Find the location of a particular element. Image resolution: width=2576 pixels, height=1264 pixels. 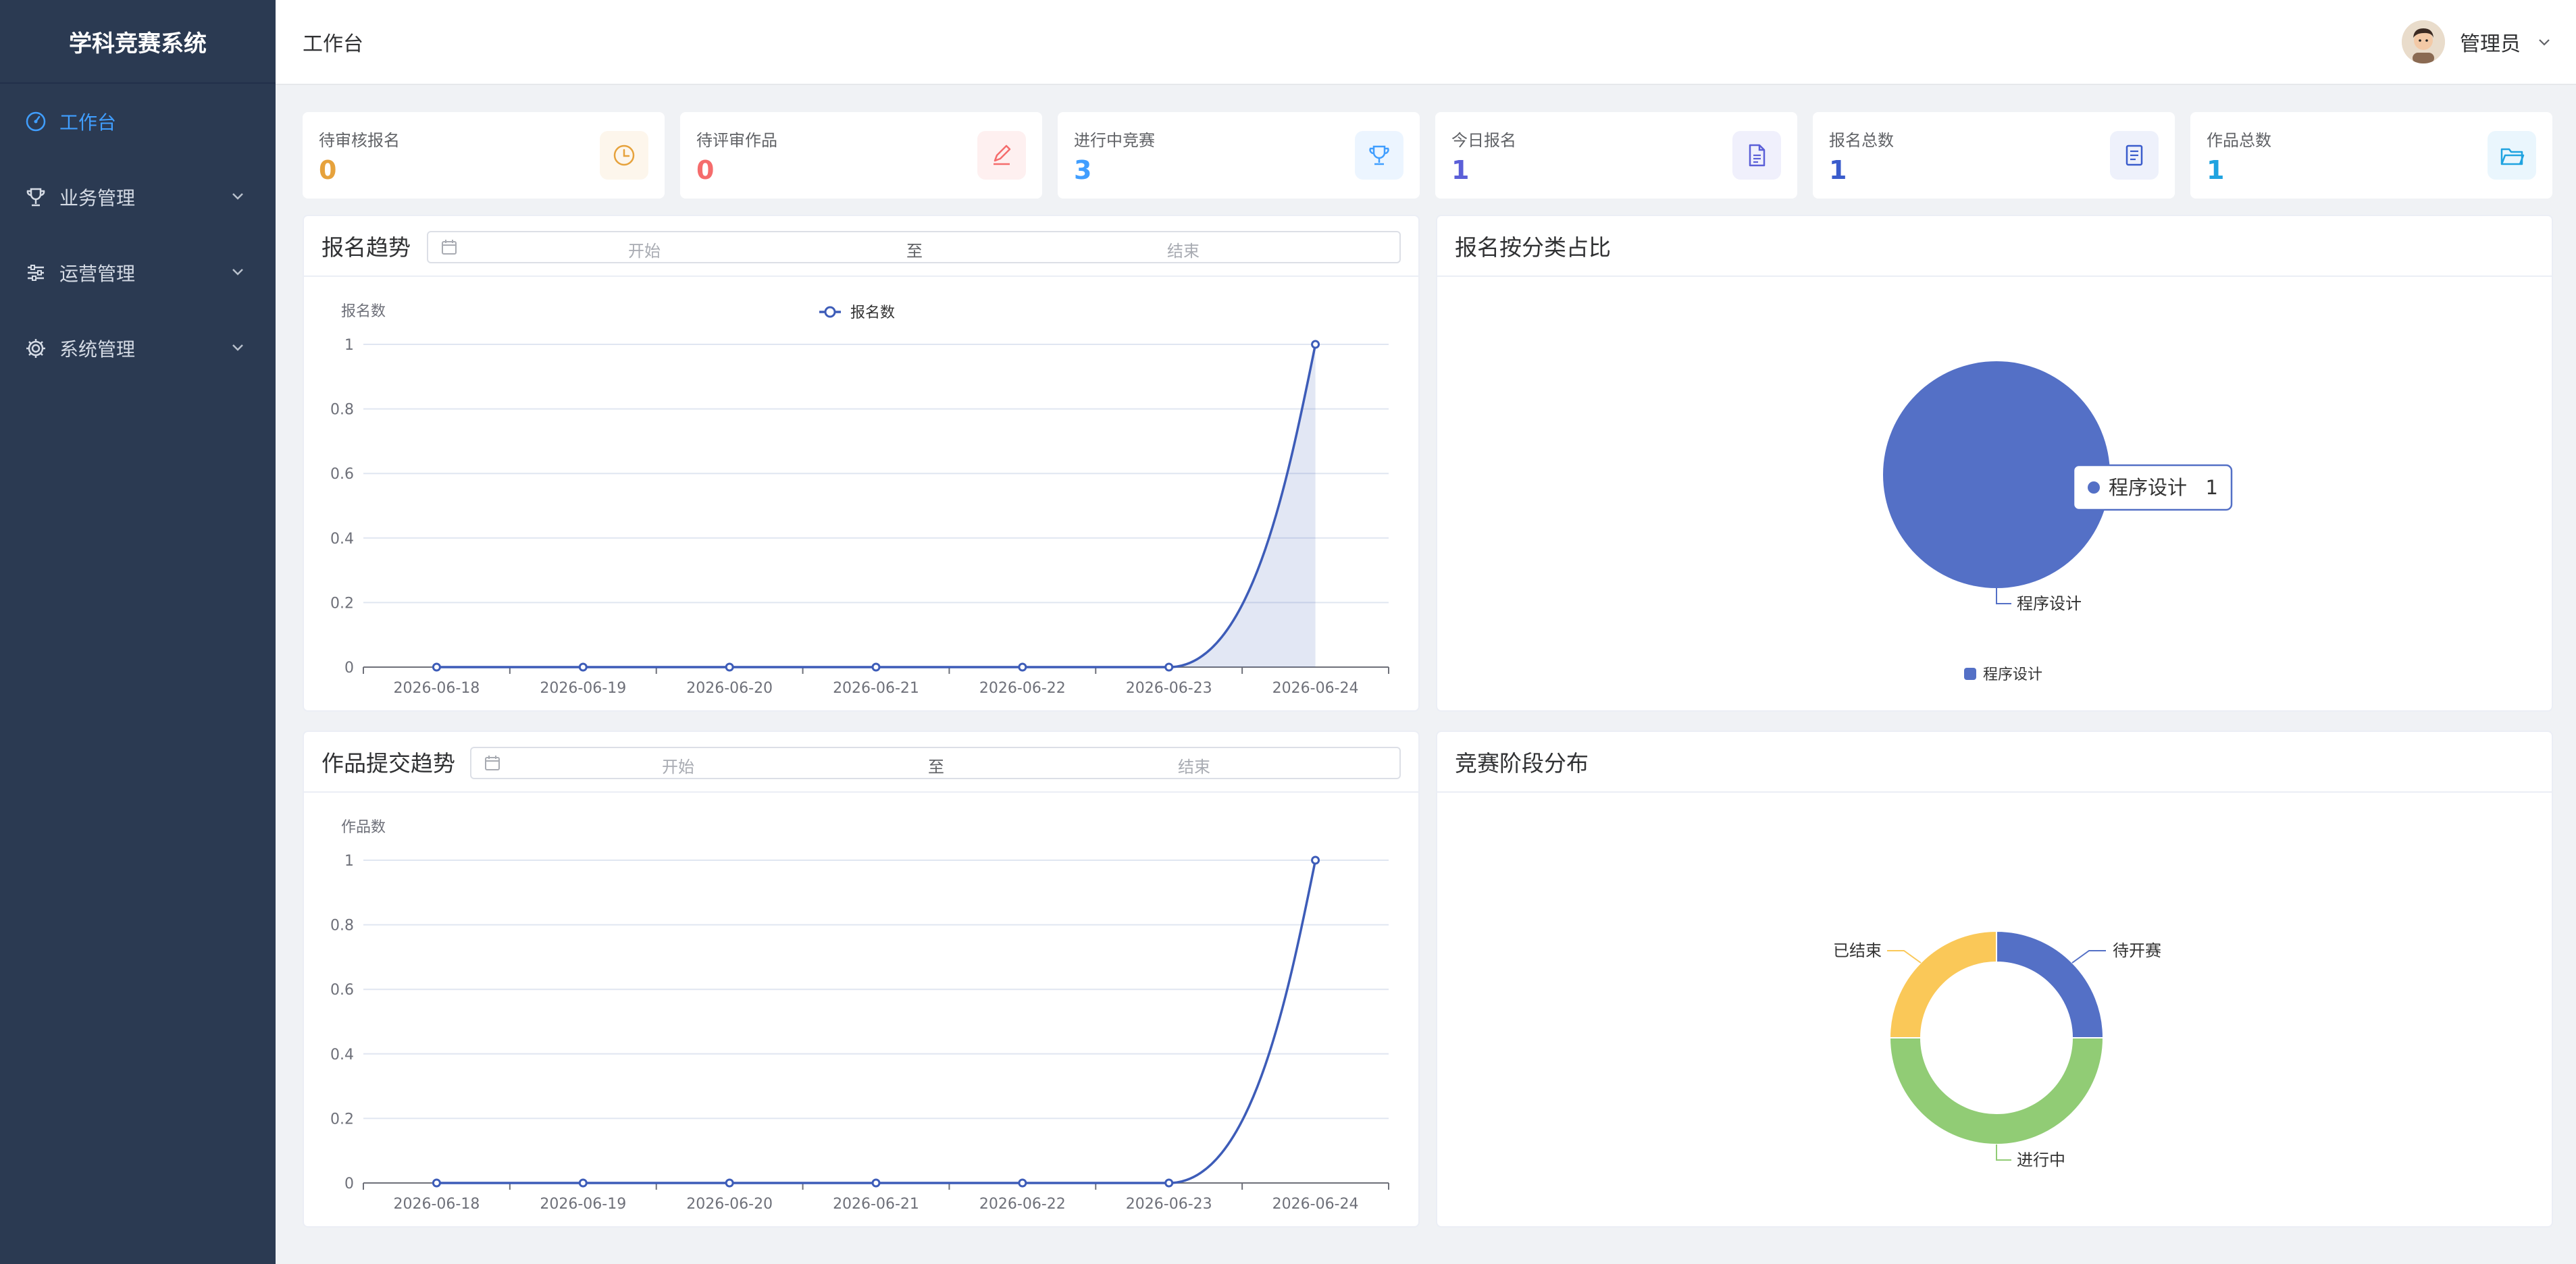

series-area is located at coordinates (876, 505).